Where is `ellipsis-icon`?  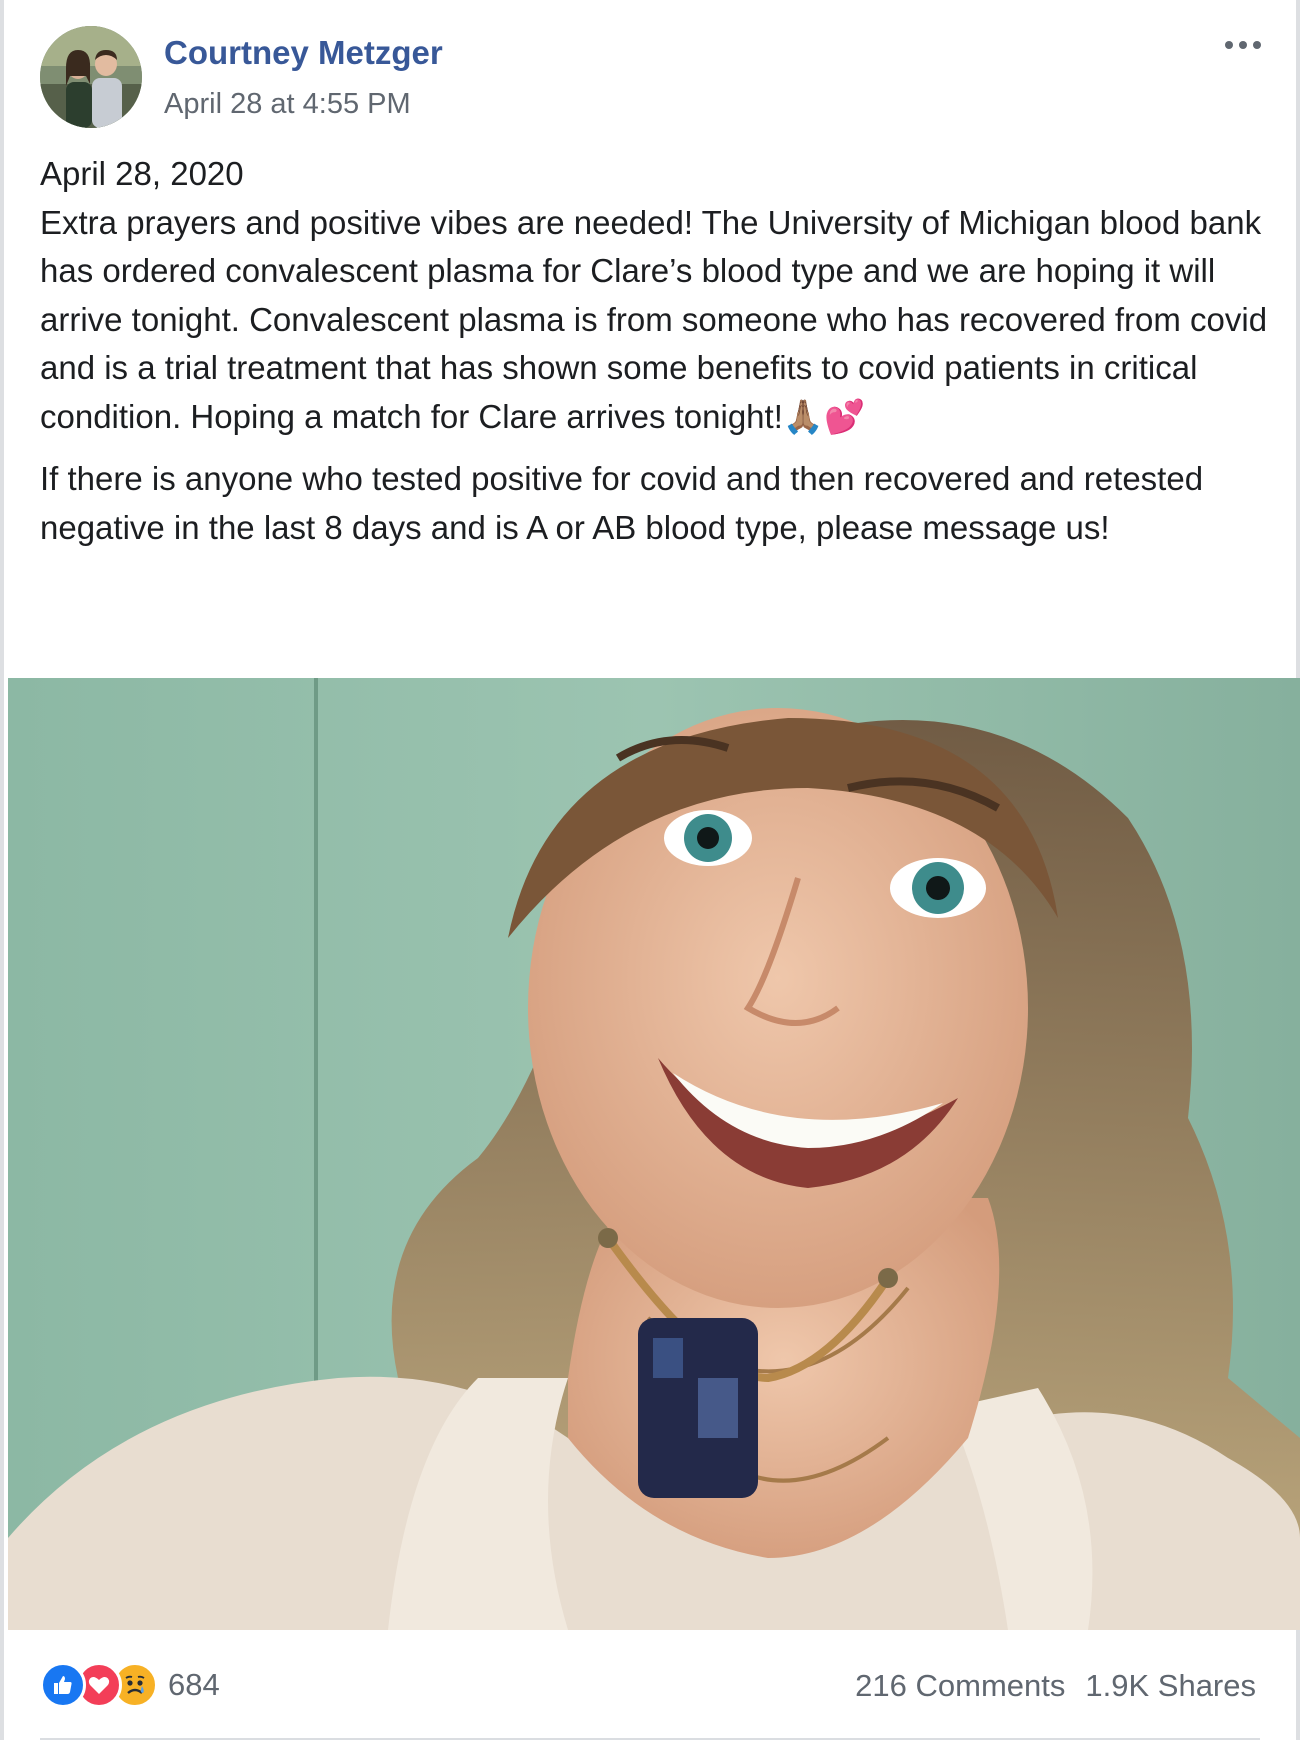
ellipsis-icon is located at coordinates (1243, 45).